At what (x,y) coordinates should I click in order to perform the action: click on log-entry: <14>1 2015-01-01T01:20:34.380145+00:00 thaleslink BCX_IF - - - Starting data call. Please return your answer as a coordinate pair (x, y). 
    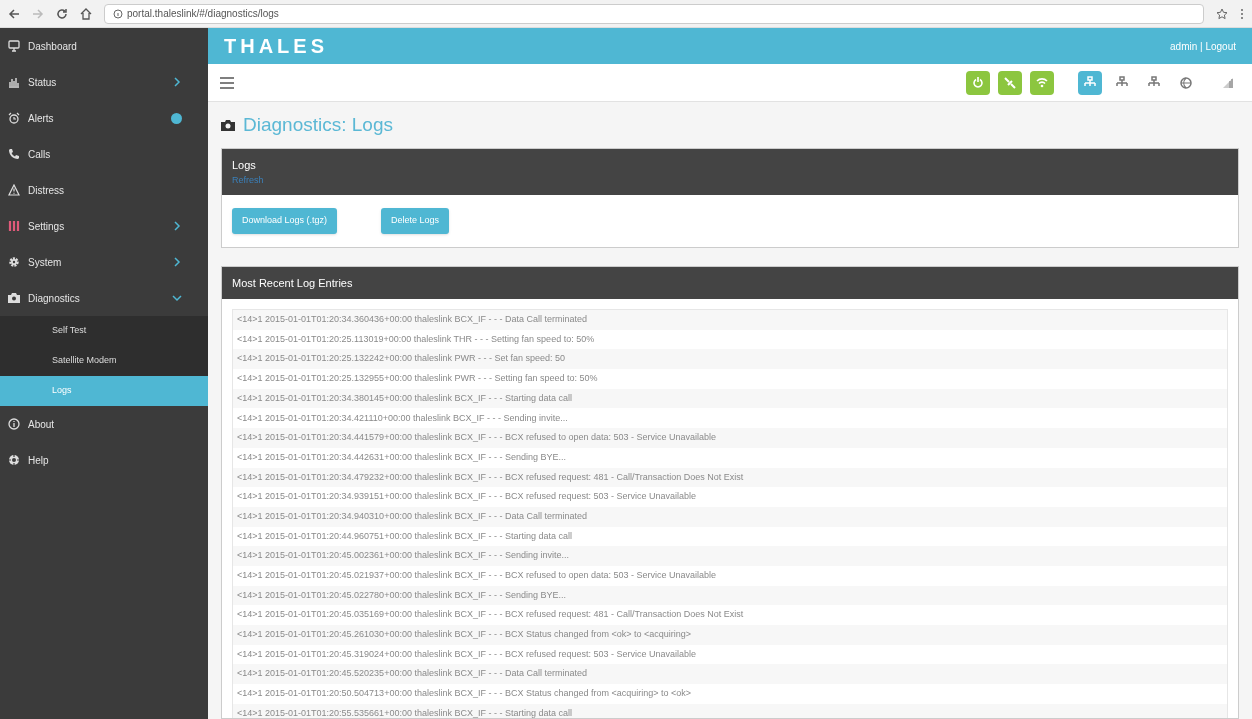
    Looking at the image, I should click on (730, 398).